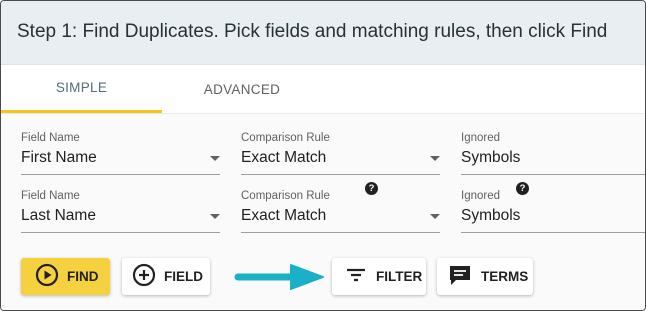 The width and height of the screenshot is (646, 311). I want to click on find-button-label: FIND, so click(83, 276).